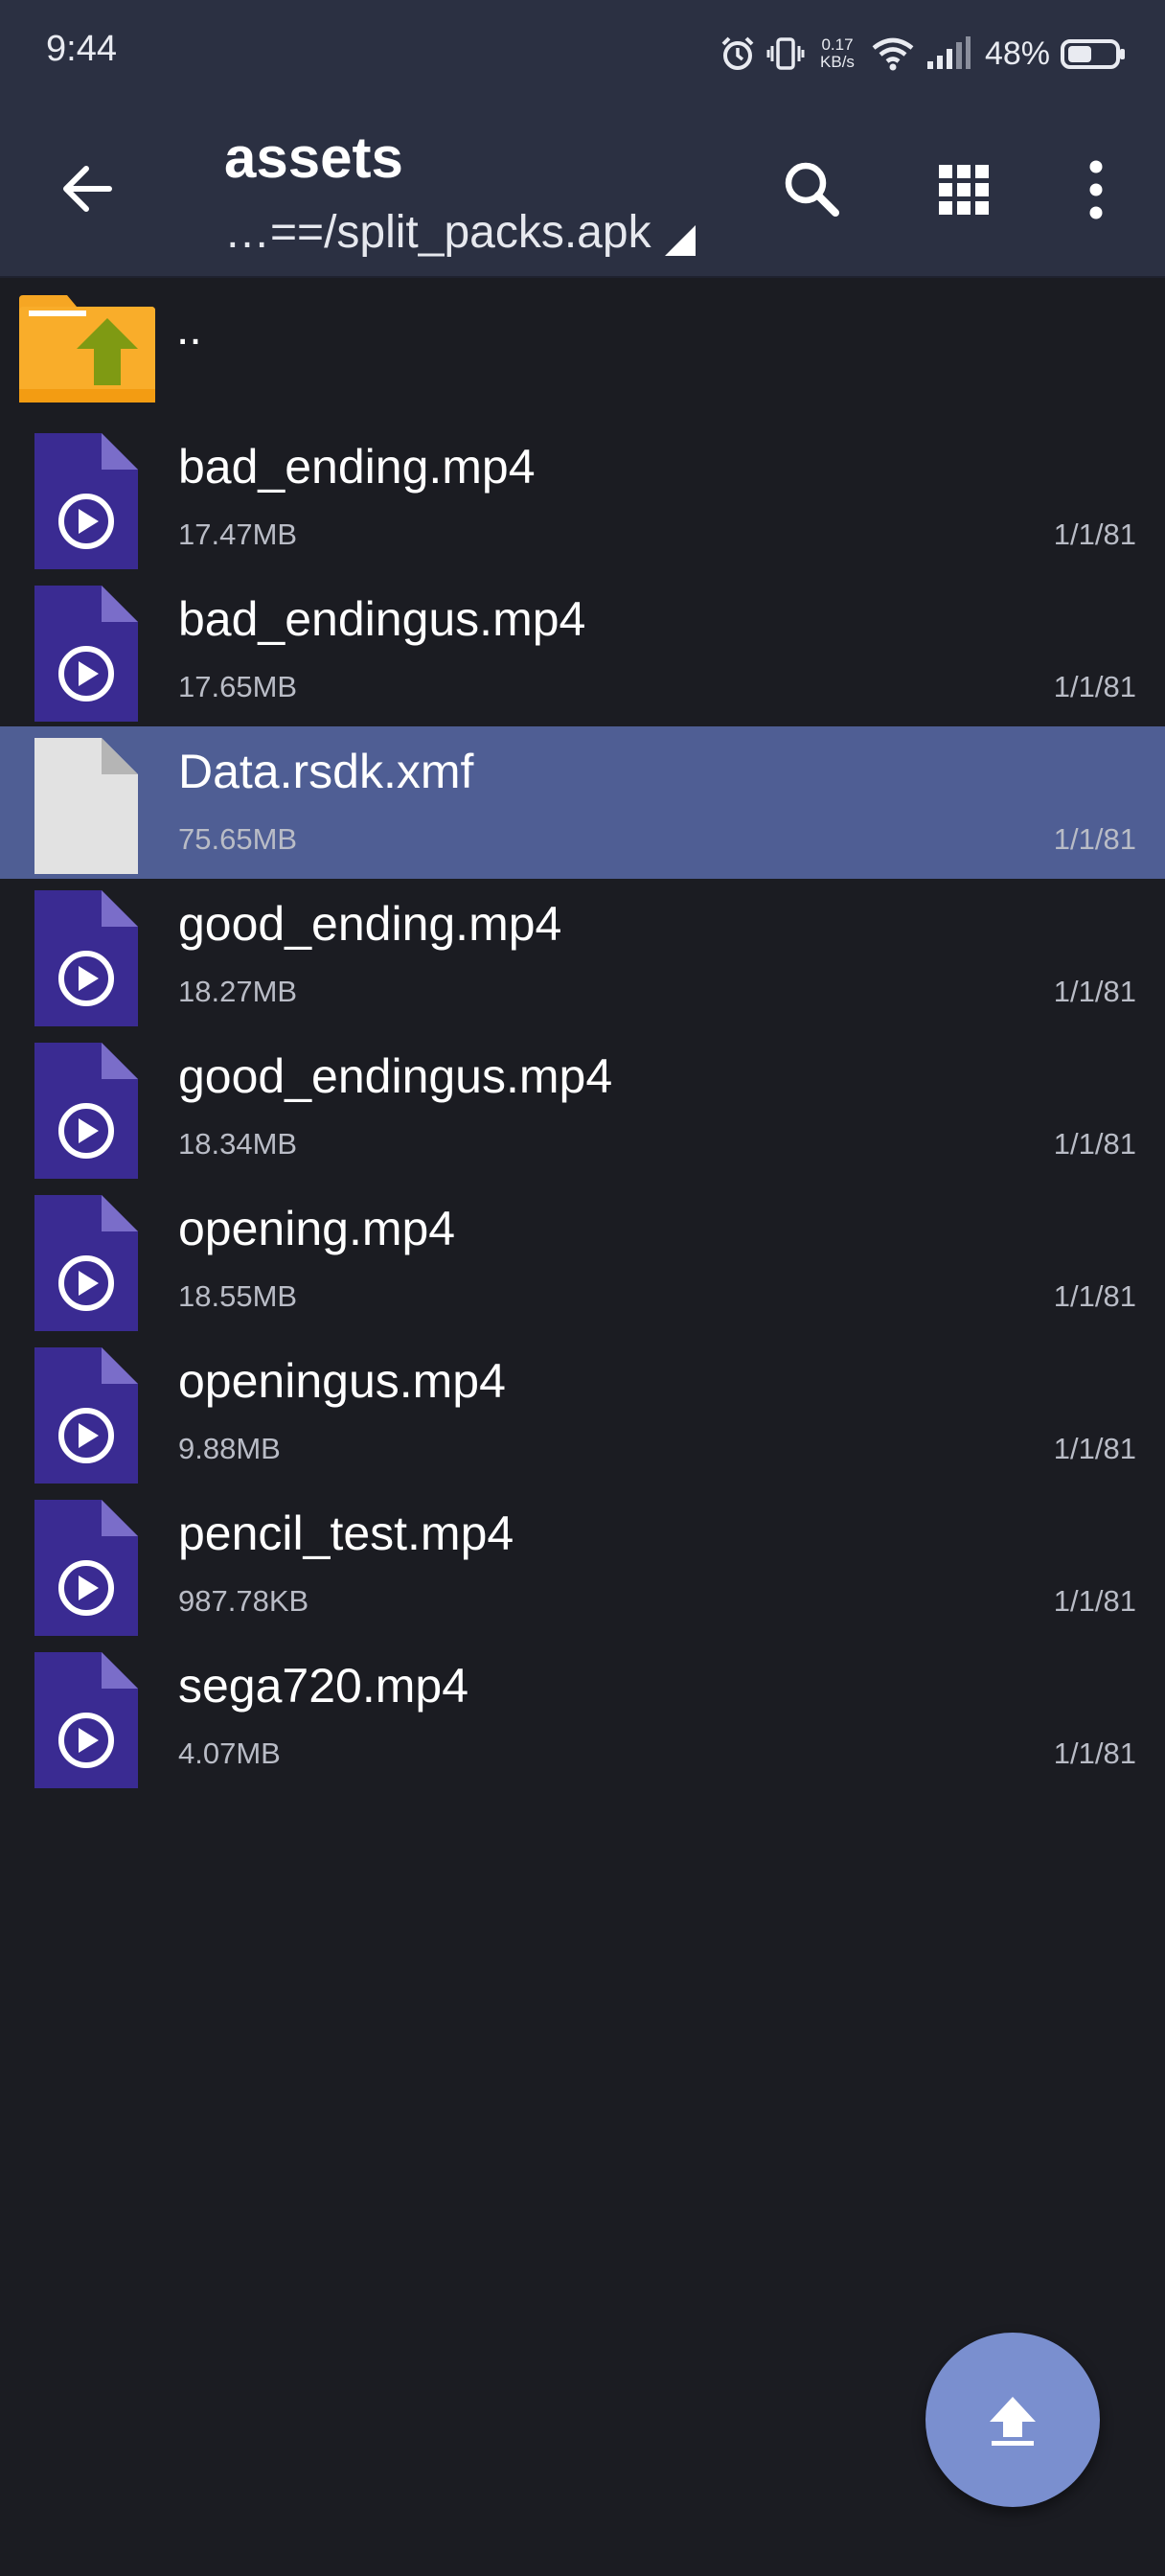 Image resolution: width=1165 pixels, height=2576 pixels. I want to click on page-title: assets, so click(314, 158).